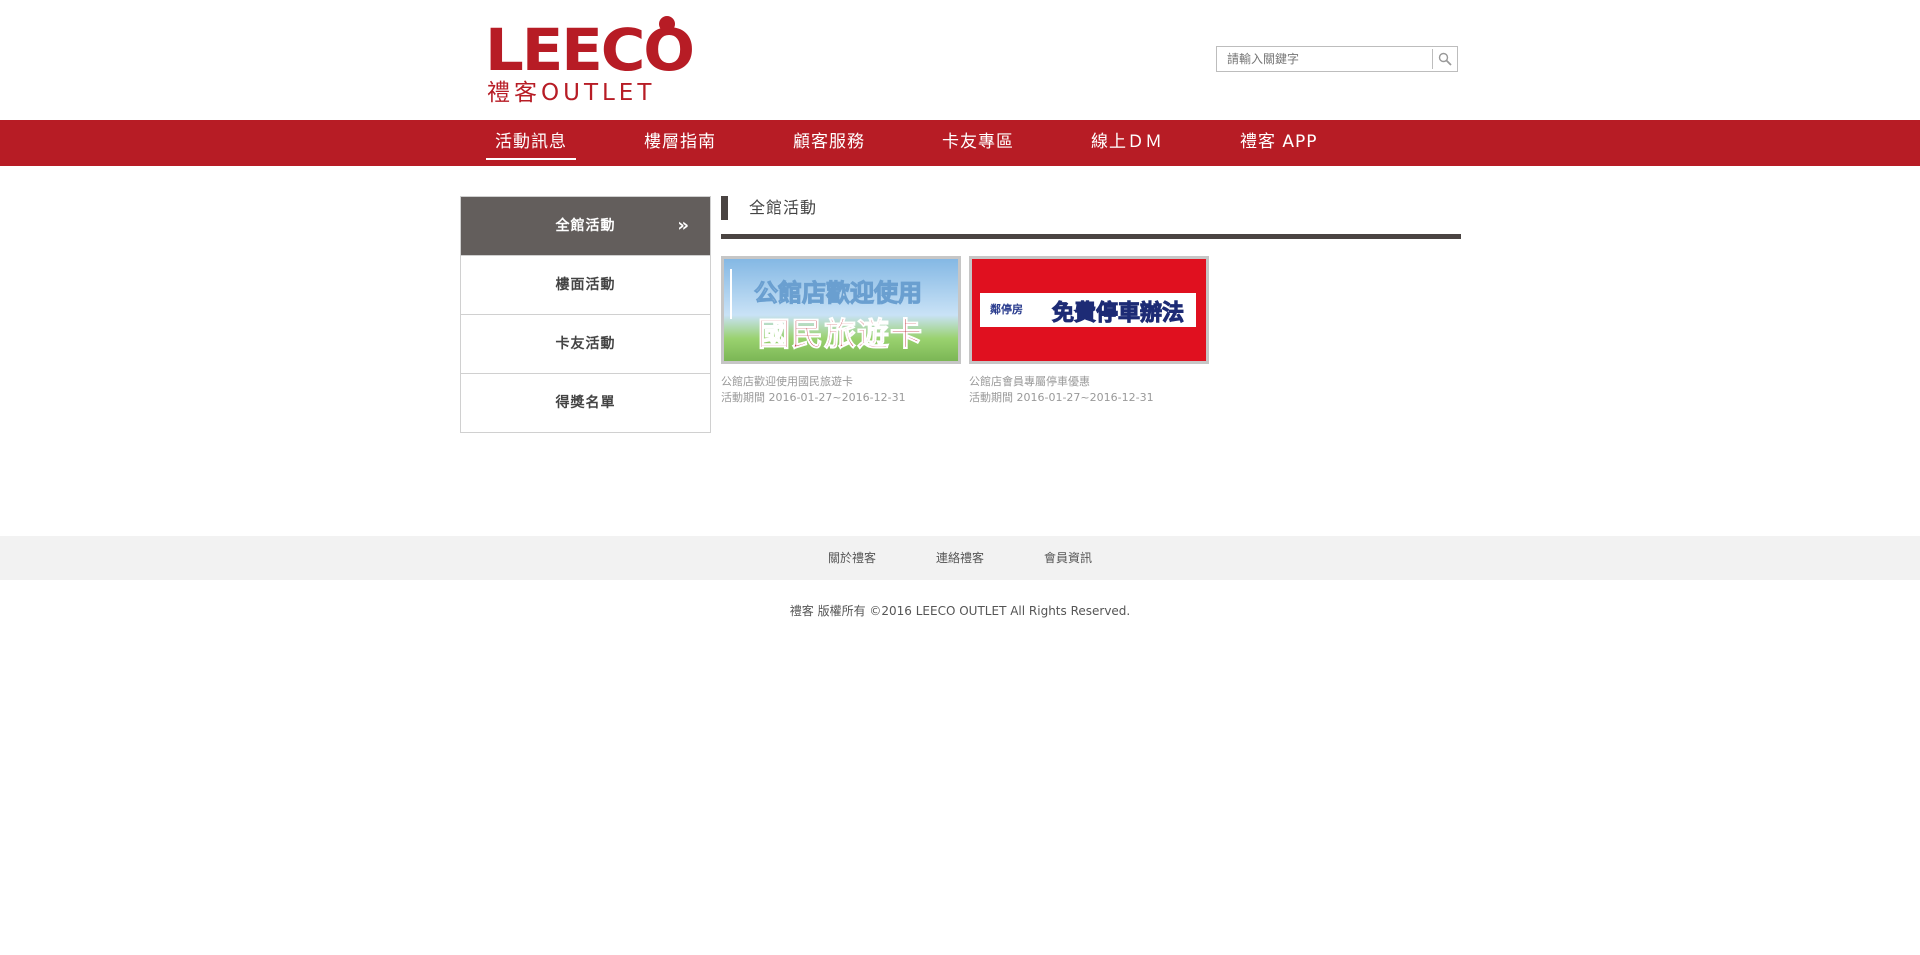 This screenshot has width=1920, height=955. What do you see at coordinates (724, 208) in the screenshot?
I see `section-title-marker` at bounding box center [724, 208].